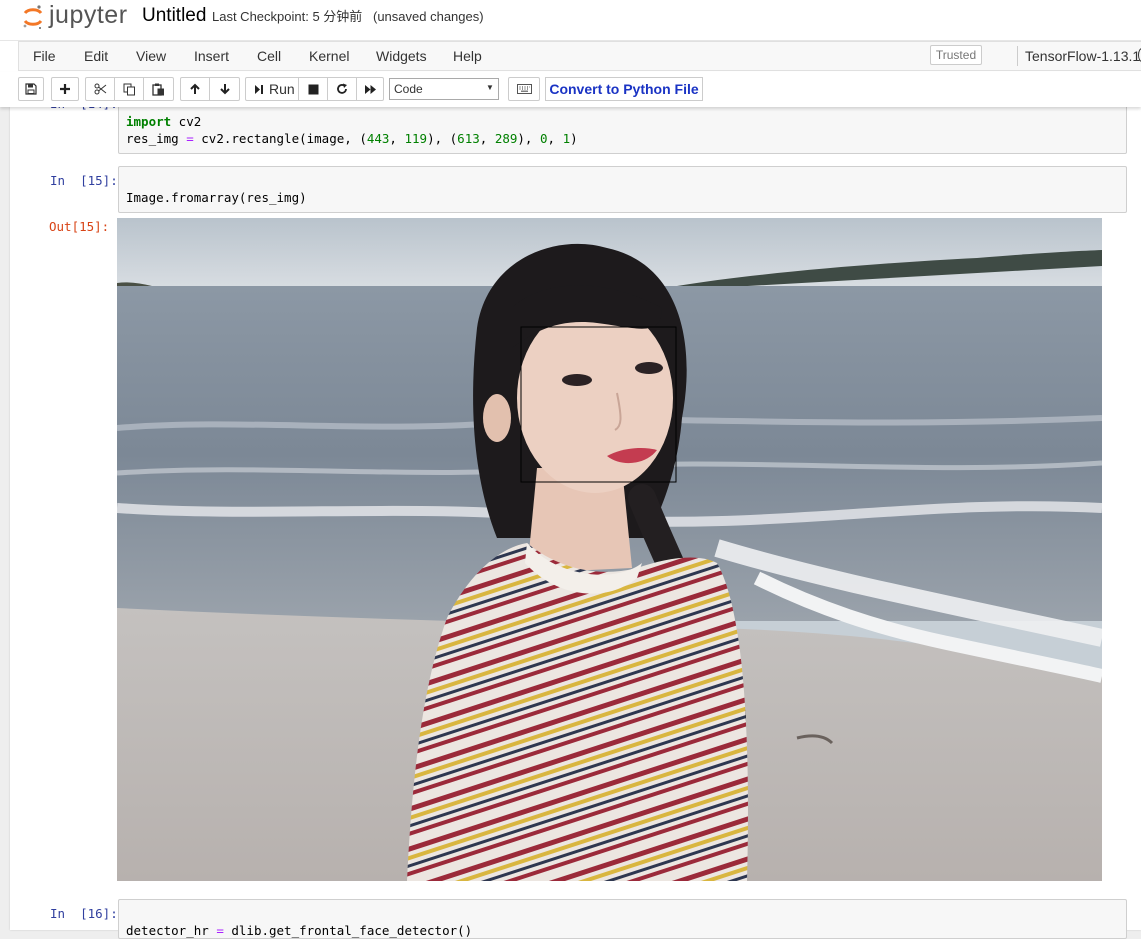 The image size is (1141, 939). I want to click on cell-type-select: Code, so click(444, 89).